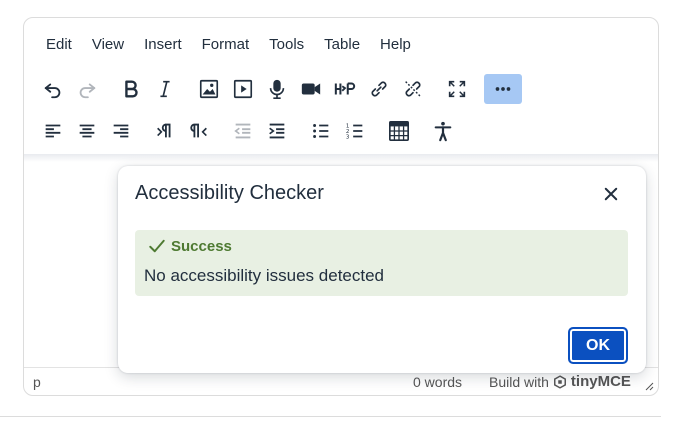 Image resolution: width=683 pixels, height=421 pixels. I want to click on align-right-button, so click(121, 131).